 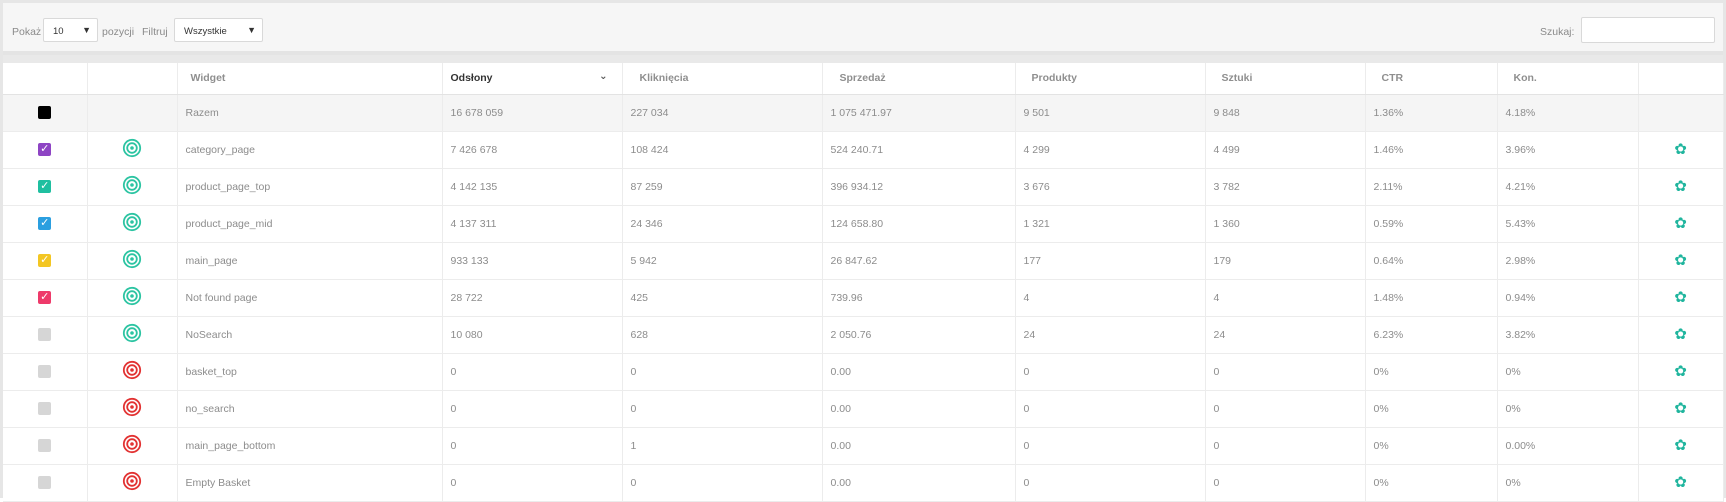 What do you see at coordinates (1648, 30) in the screenshot?
I see `search-input` at bounding box center [1648, 30].